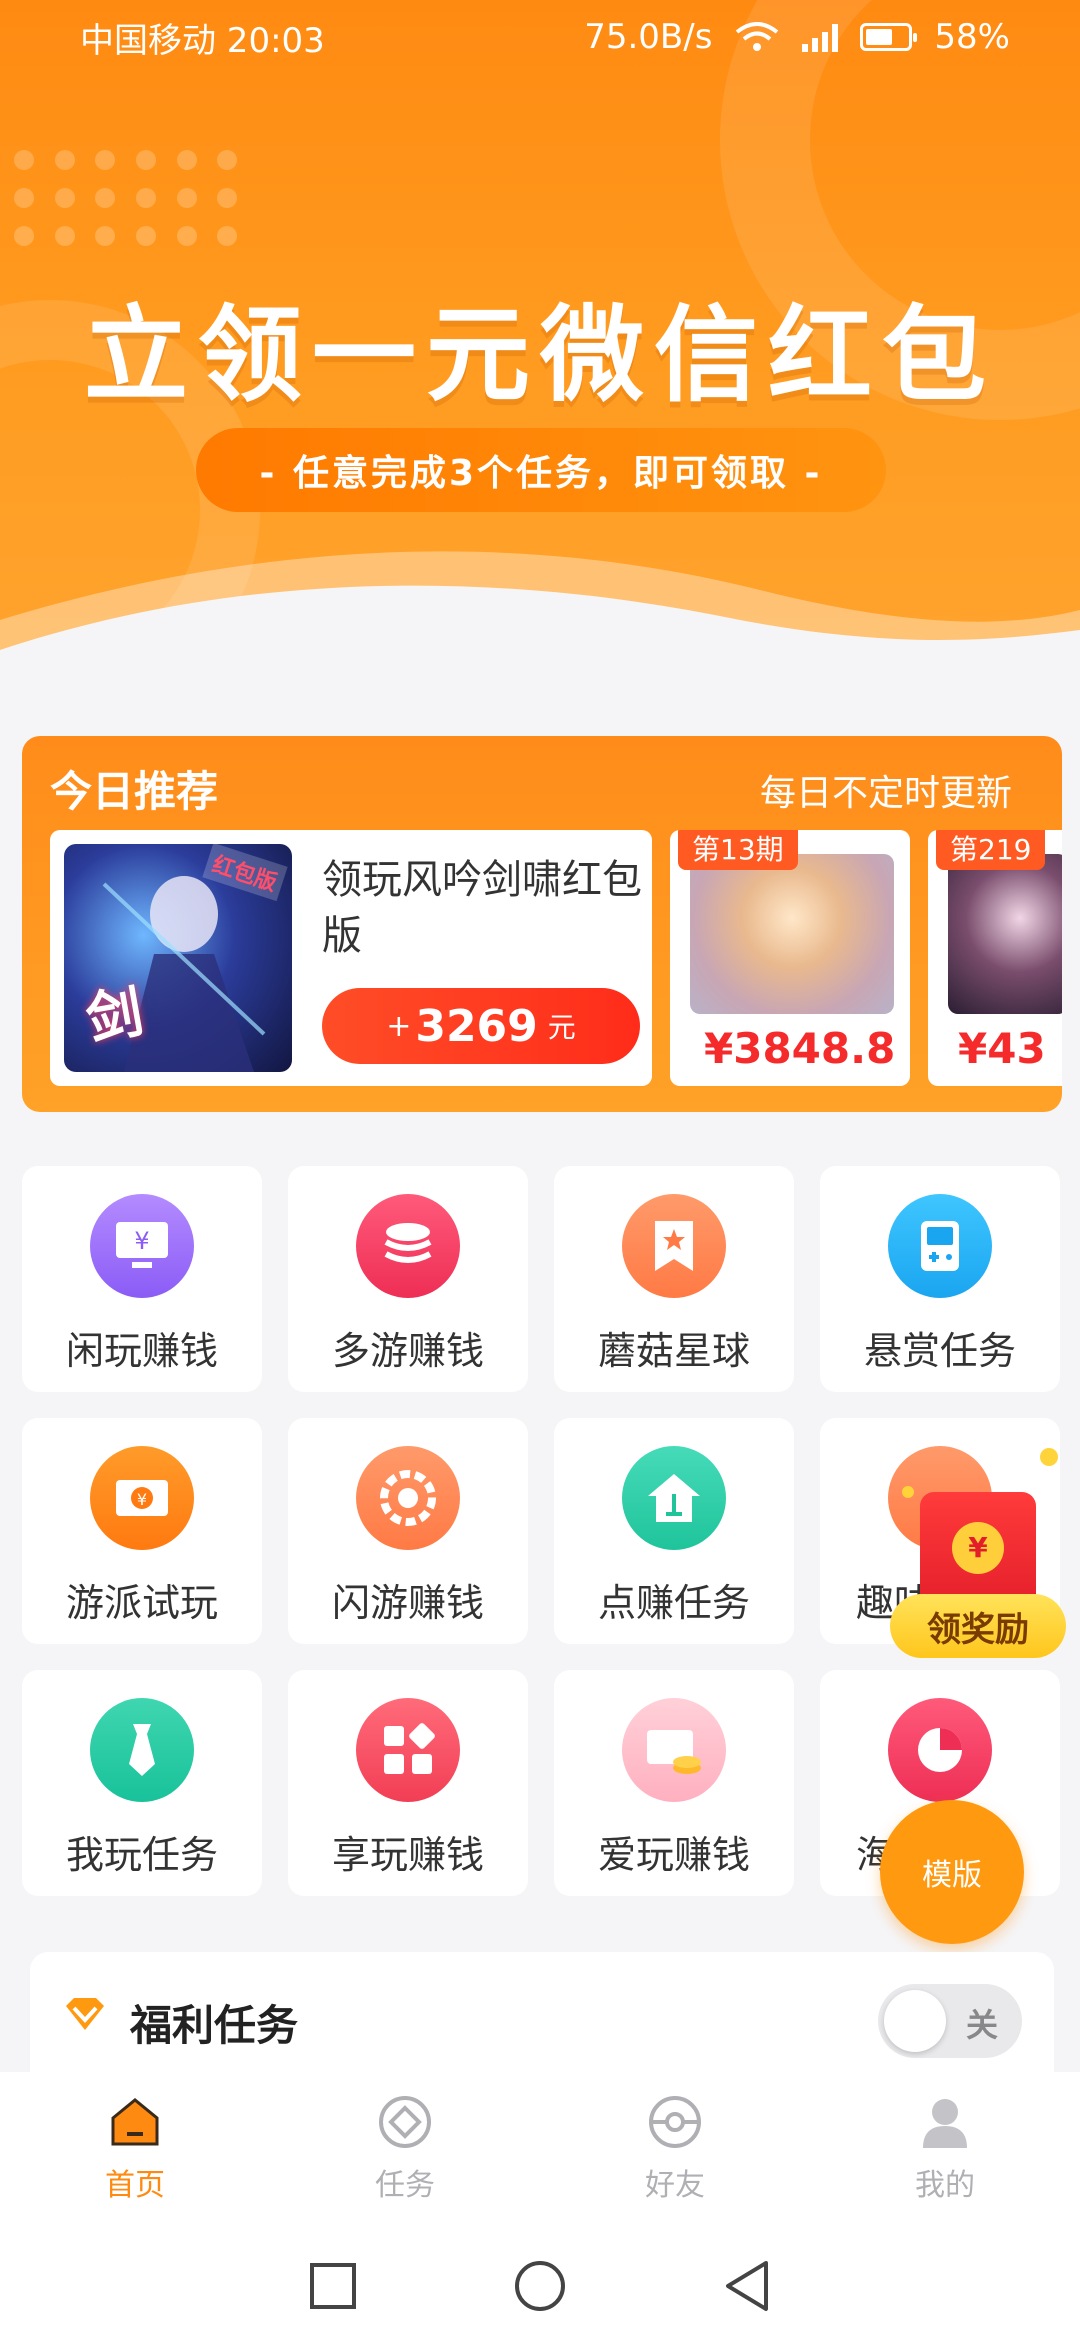 The image size is (1080, 2340). I want to click on signal-icon, so click(820, 37).